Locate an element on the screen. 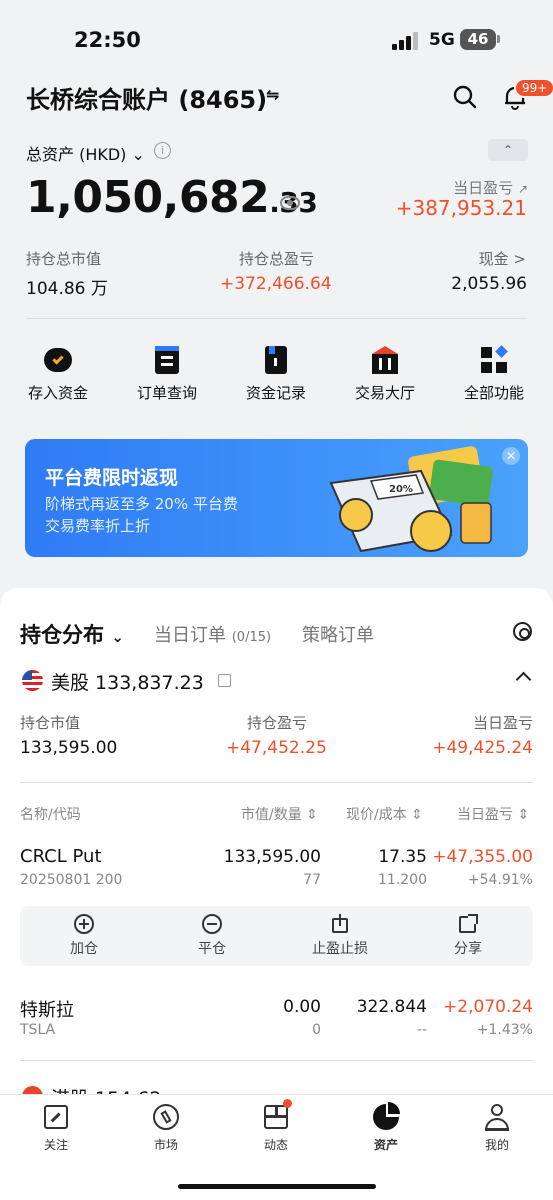 This screenshot has height=1200, width=553. quick-action-fund-records: 资金记录 is located at coordinates (276, 374).